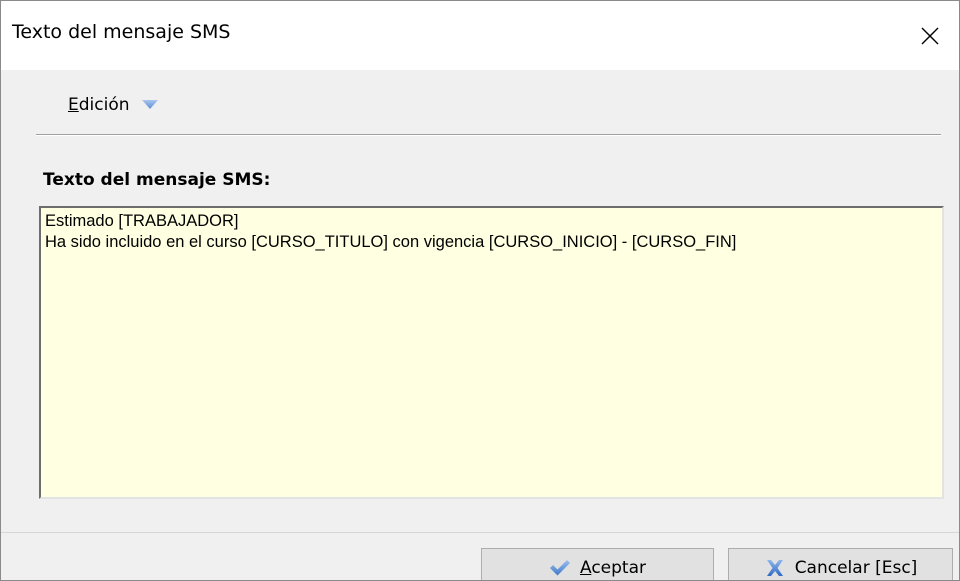 This screenshot has width=960, height=581. Describe the element at coordinates (618, 568) in the screenshot. I see `accept-label-rest: ceptar` at that location.